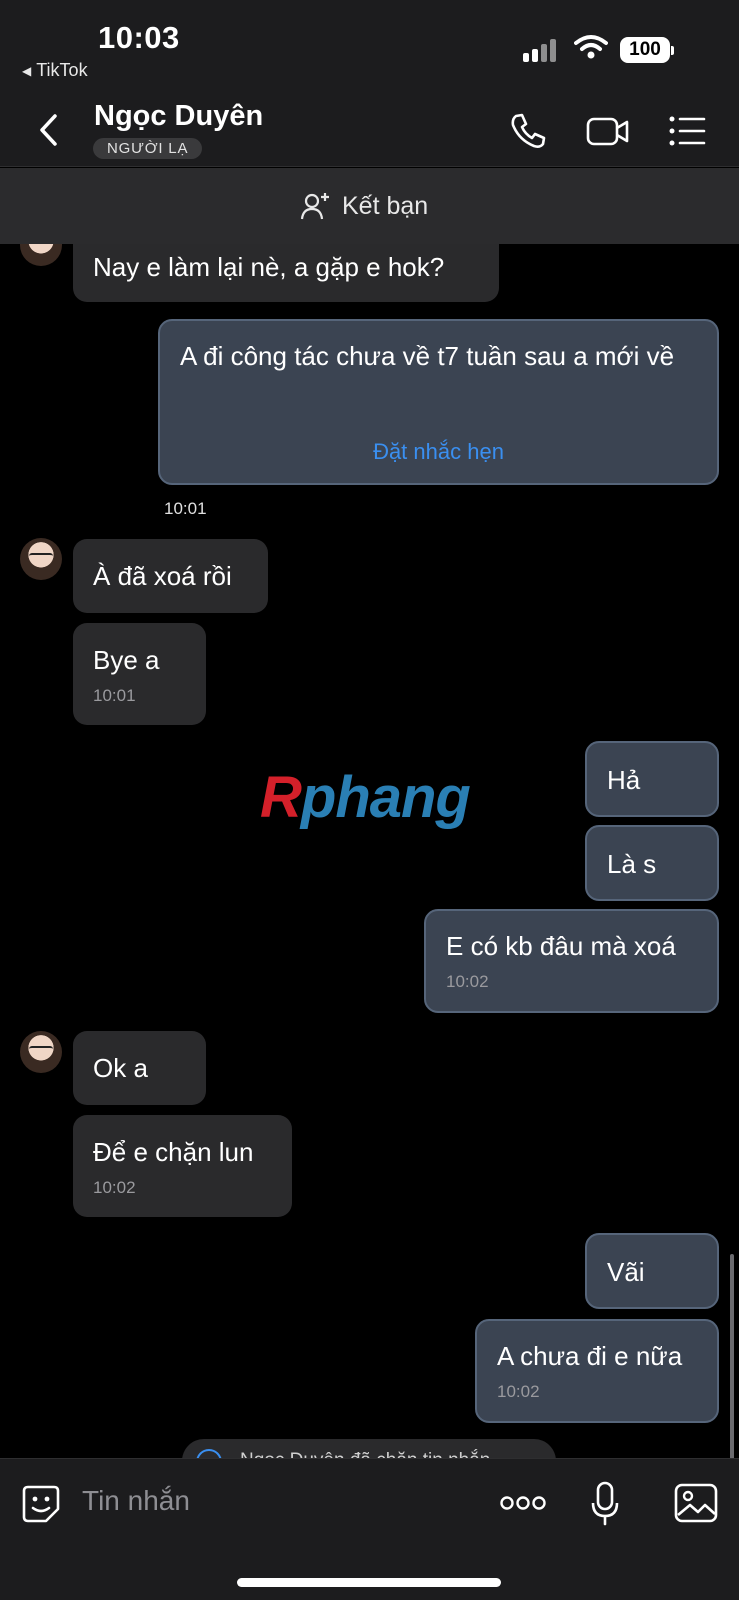 This screenshot has width=739, height=1600. I want to click on message-bubble-outgoing: Hả, so click(652, 779).